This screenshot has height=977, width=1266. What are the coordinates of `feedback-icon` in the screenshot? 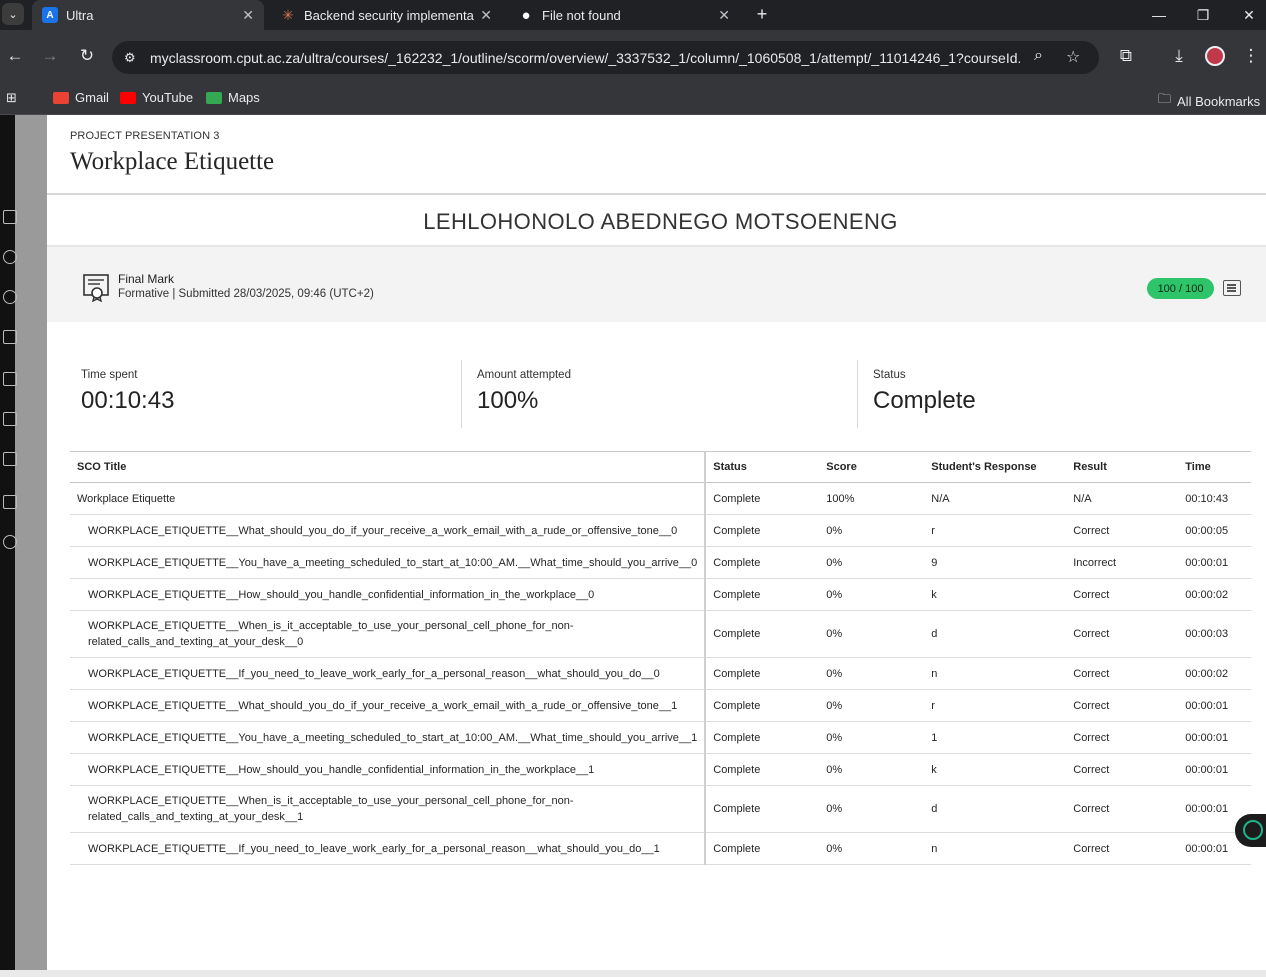 It's located at (1232, 288).